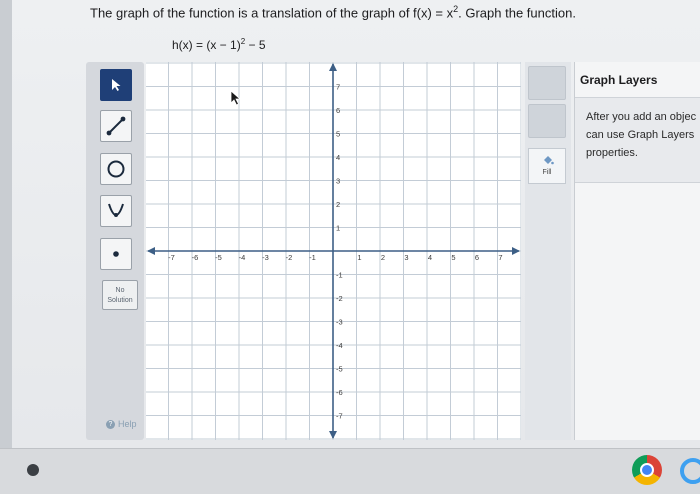 This screenshot has height=494, width=700. Describe the element at coordinates (647, 470) in the screenshot. I see `chrome-icon` at that location.